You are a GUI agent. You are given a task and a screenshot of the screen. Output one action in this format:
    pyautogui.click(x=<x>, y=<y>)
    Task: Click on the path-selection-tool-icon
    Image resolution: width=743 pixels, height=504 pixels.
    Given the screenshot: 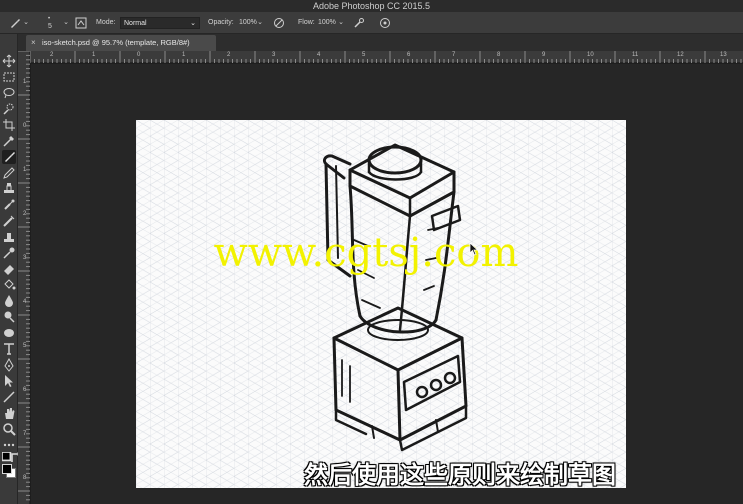 What is the action you would take?
    pyautogui.click(x=9, y=381)
    